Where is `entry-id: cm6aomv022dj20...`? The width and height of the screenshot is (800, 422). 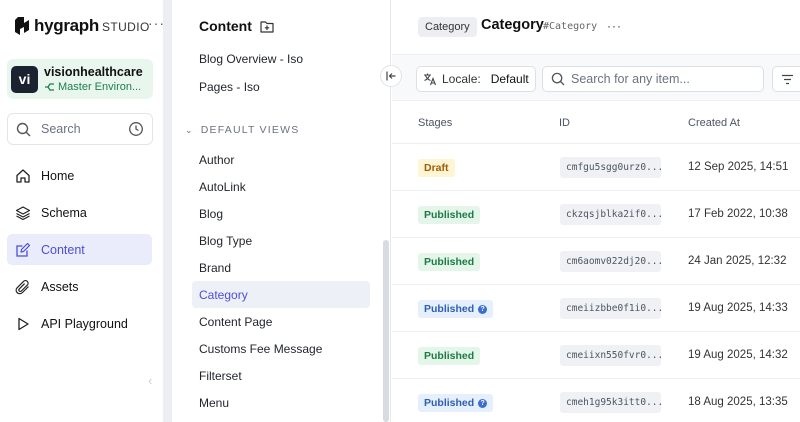 entry-id: cm6aomv022dj20... is located at coordinates (610, 261).